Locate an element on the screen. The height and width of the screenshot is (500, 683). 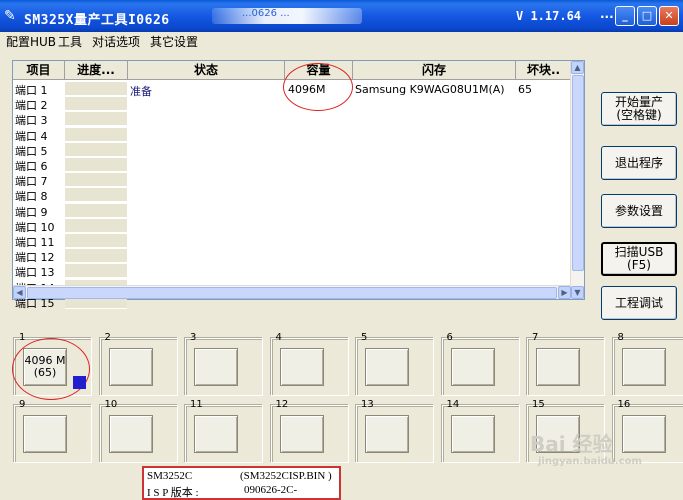
port-number: 4 is located at coordinates (278, 337).